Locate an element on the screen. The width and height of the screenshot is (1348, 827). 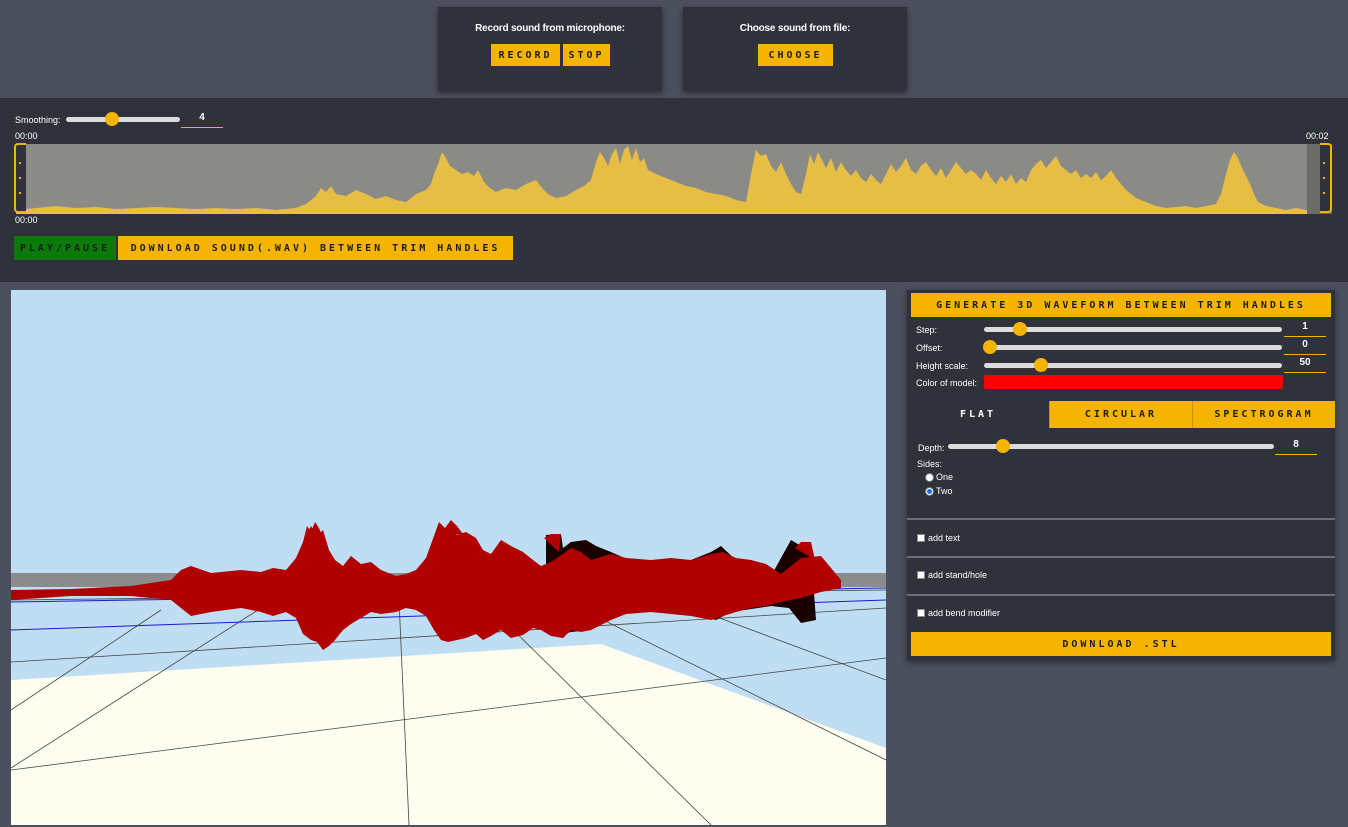
sides-two-radio: Two is located at coordinates (939, 491).